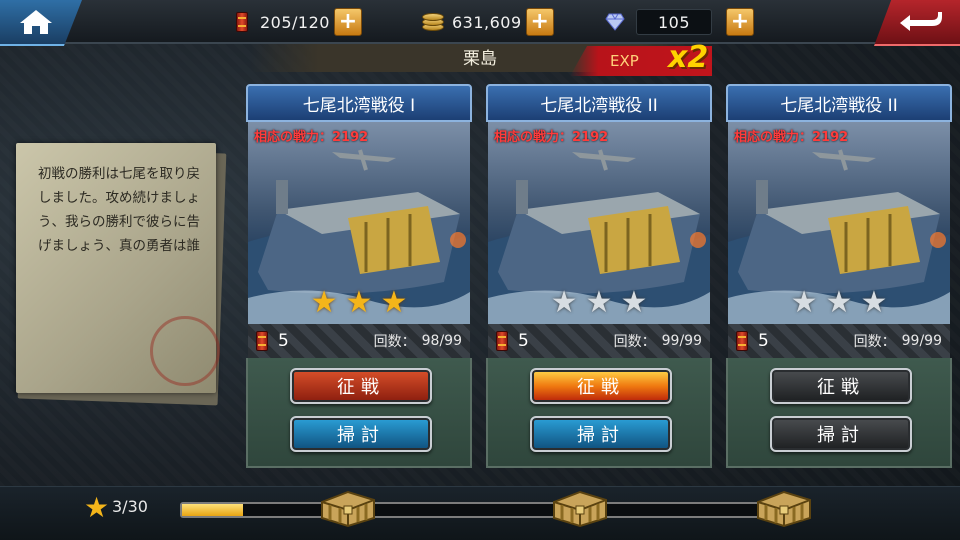 Image resolution: width=960 pixels, height=540 pixels. What do you see at coordinates (359, 341) in the screenshot?
I see `stage-card-stats: 5 回数： 98/99` at bounding box center [359, 341].